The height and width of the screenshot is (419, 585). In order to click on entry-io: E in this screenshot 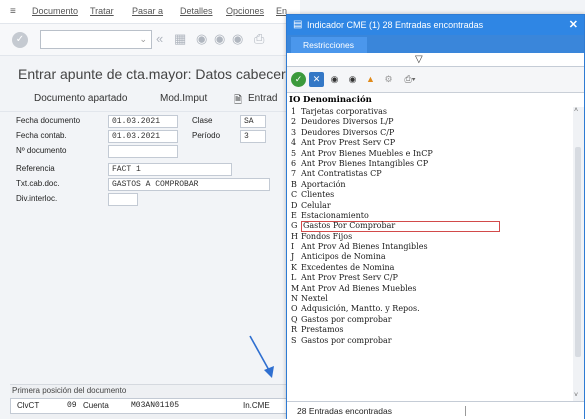, I will do `click(294, 215)`.